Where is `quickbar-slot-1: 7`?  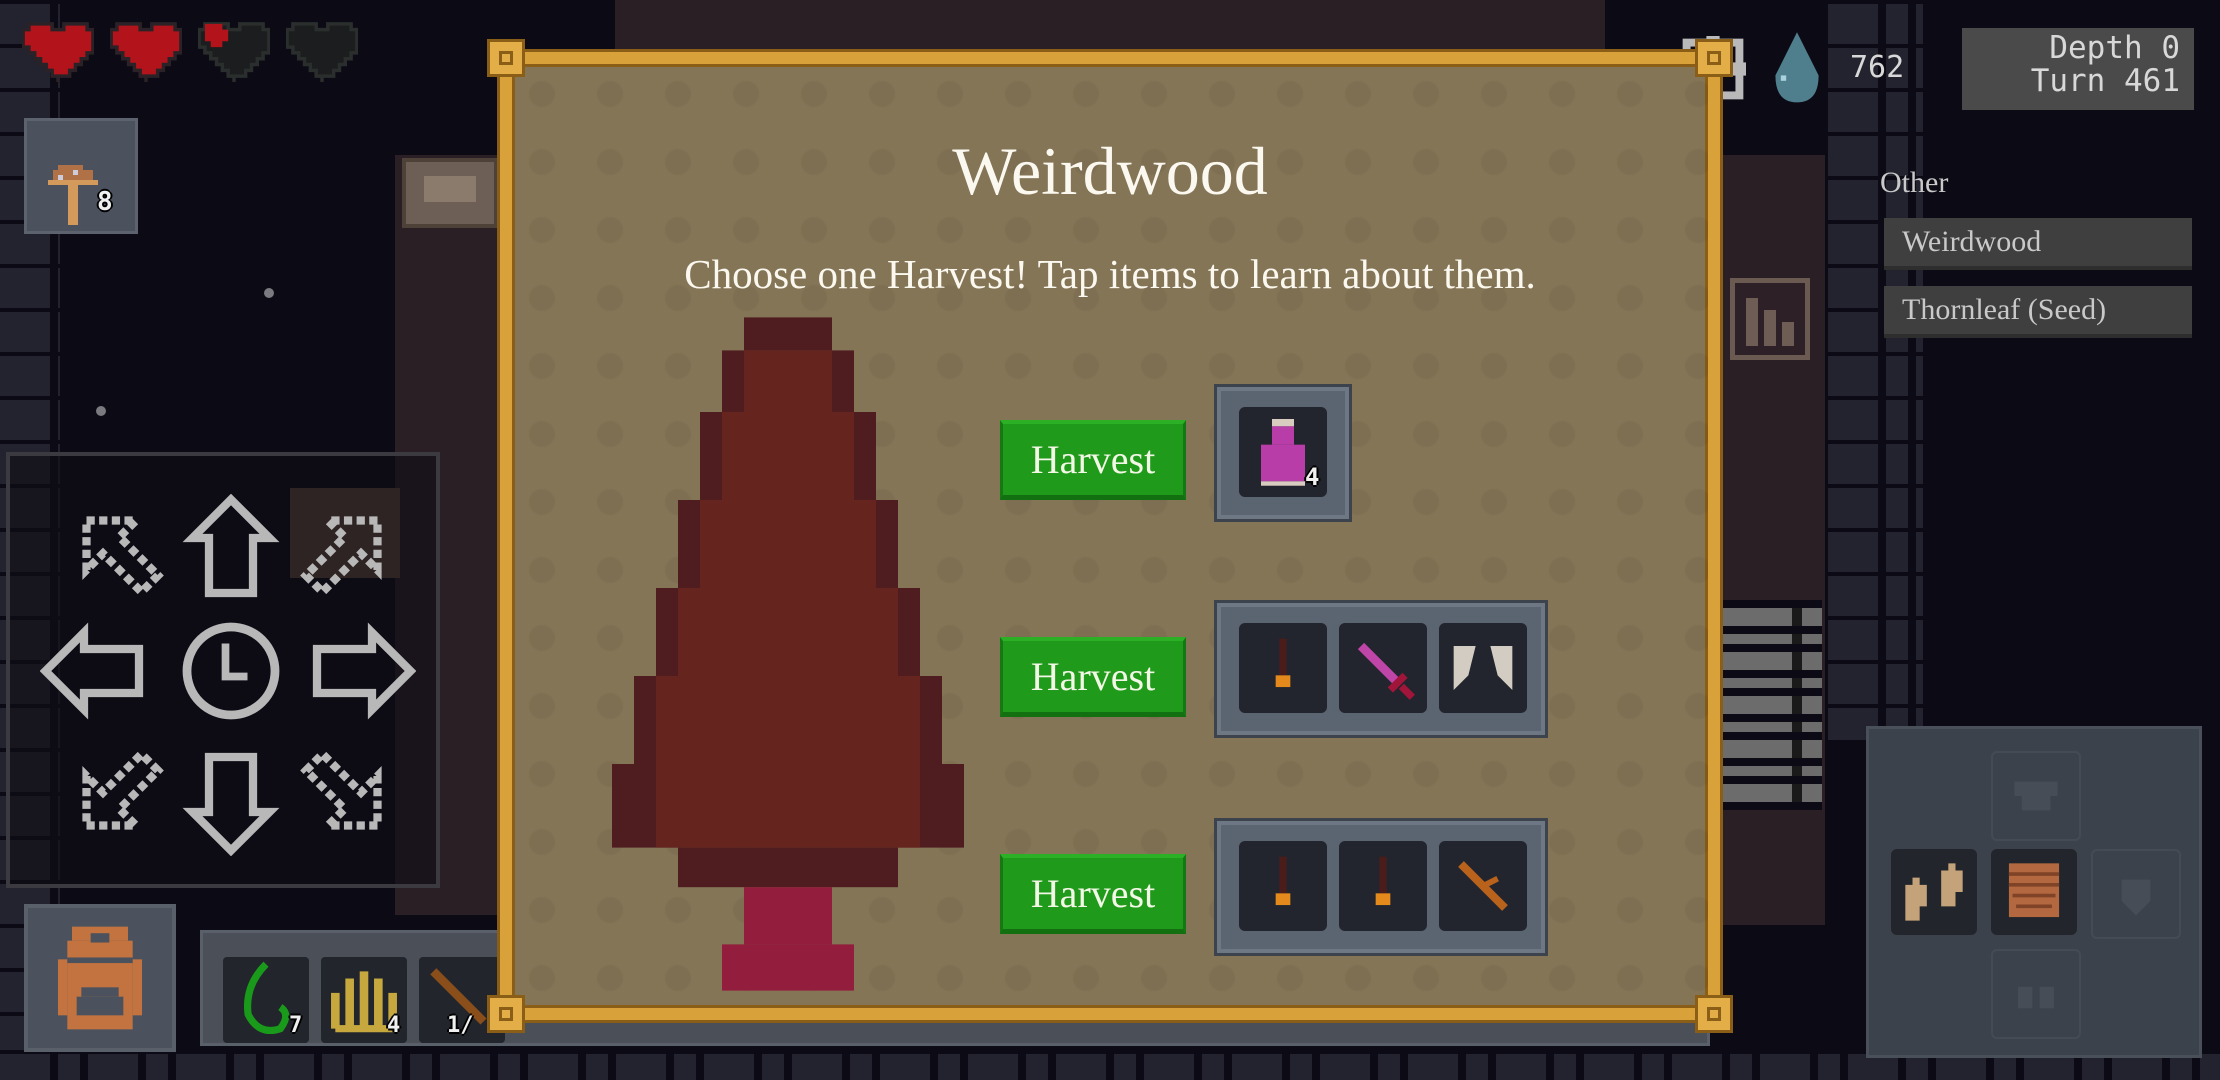 quickbar-slot-1: 7 is located at coordinates (266, 1000).